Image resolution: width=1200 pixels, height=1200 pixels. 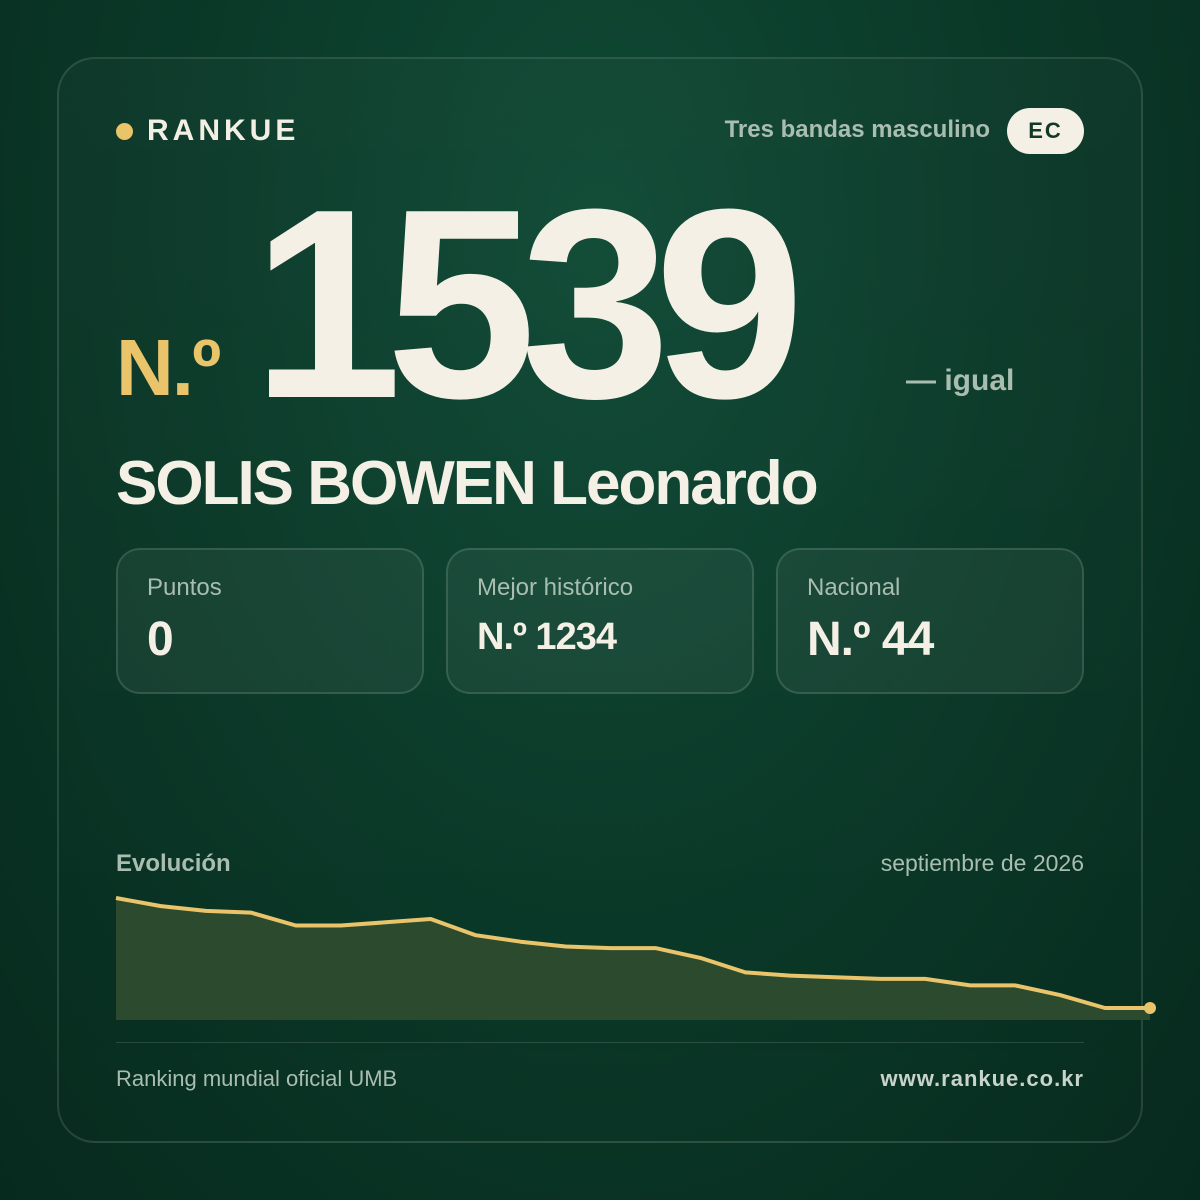 I want to click on stat-value: 0, so click(x=160, y=639).